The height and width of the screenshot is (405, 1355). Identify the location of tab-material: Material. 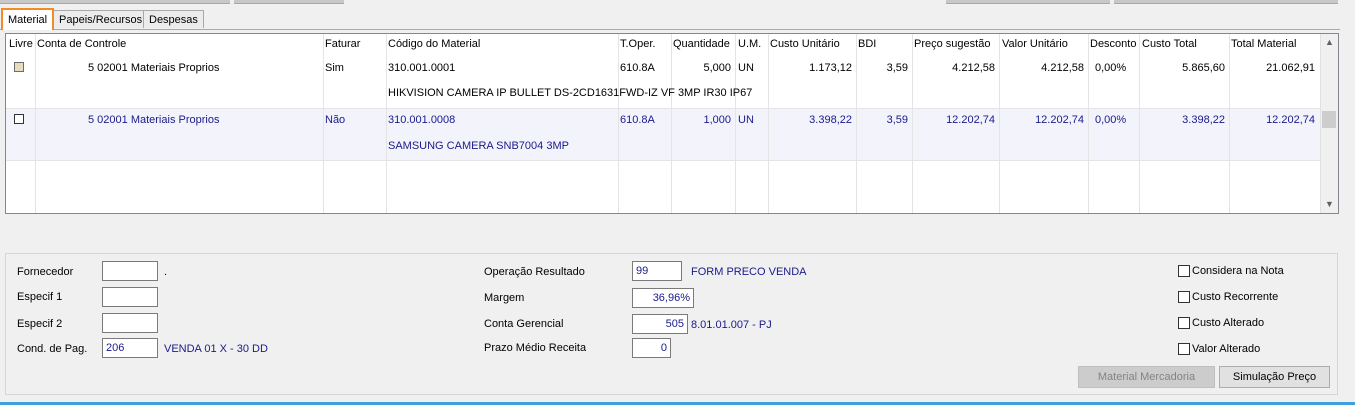
(28, 19).